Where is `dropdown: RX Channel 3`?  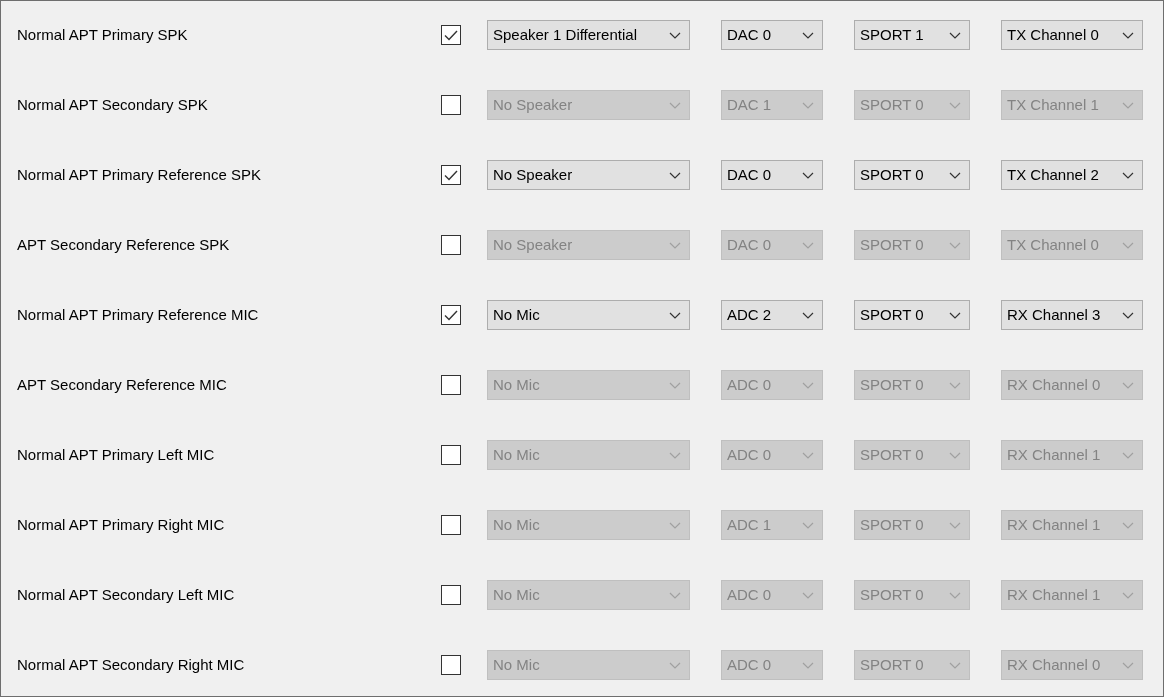
dropdown: RX Channel 3 is located at coordinates (1072, 315).